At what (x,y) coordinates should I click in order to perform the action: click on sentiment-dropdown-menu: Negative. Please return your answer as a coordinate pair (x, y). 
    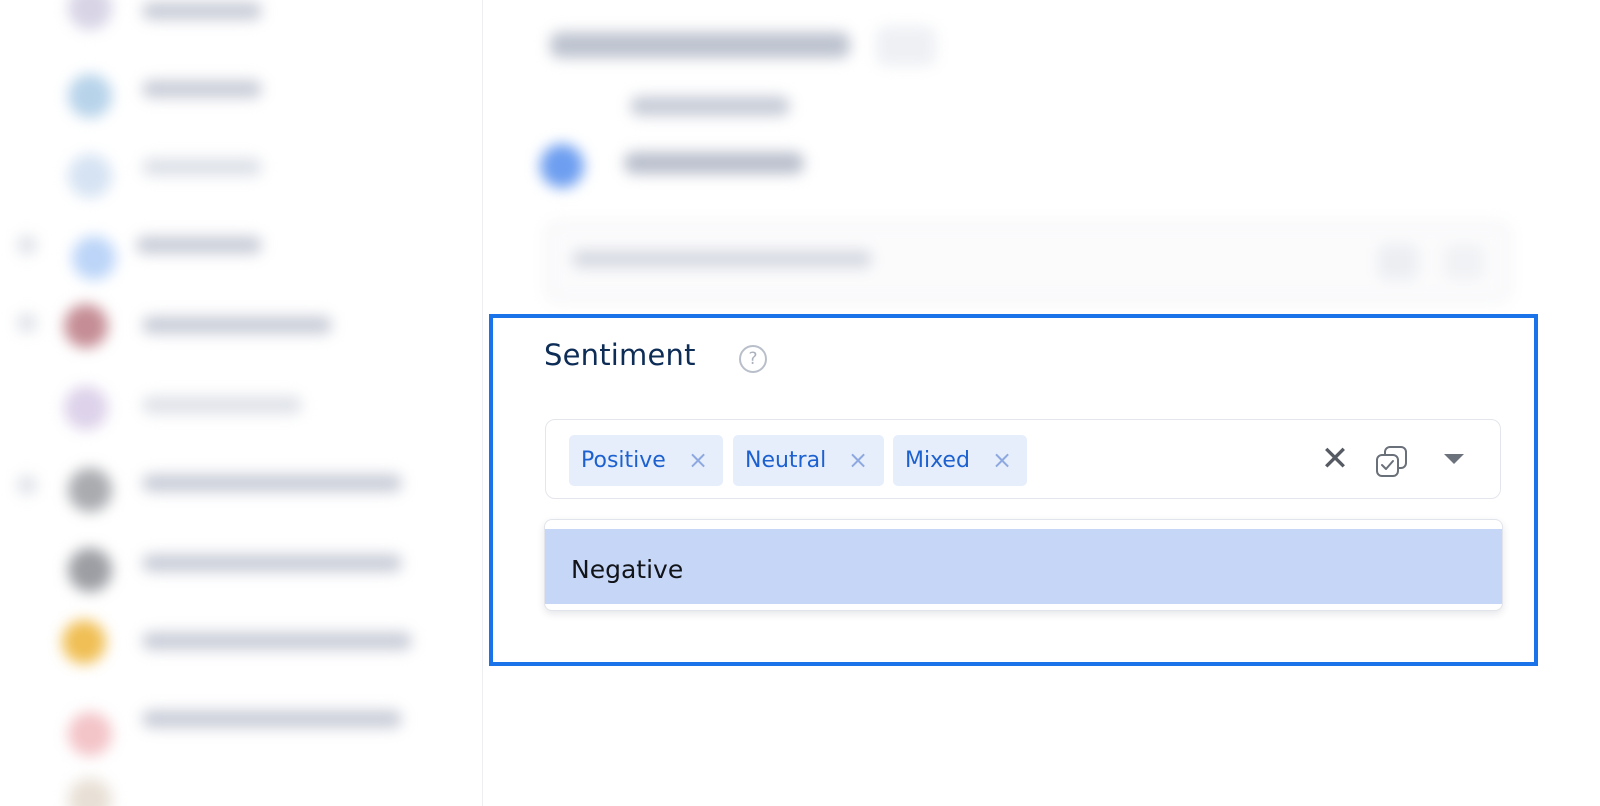
    Looking at the image, I should click on (1023, 565).